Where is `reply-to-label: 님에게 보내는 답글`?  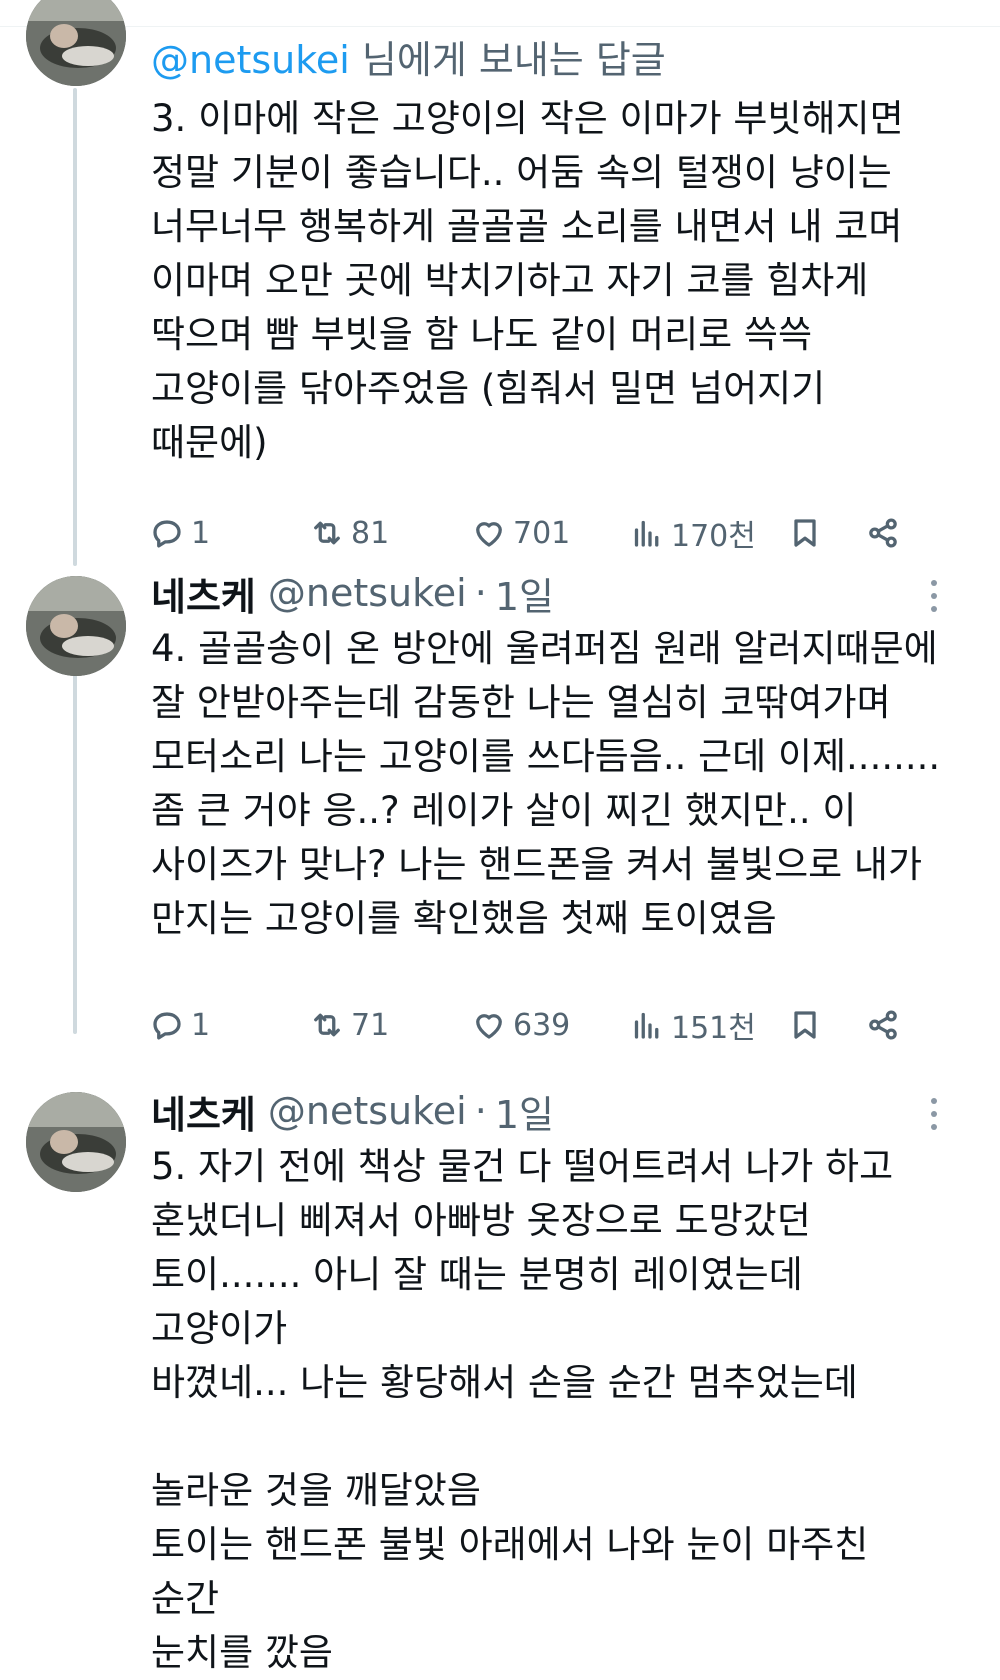 reply-to-label: 님에게 보내는 답글 is located at coordinates (507, 60).